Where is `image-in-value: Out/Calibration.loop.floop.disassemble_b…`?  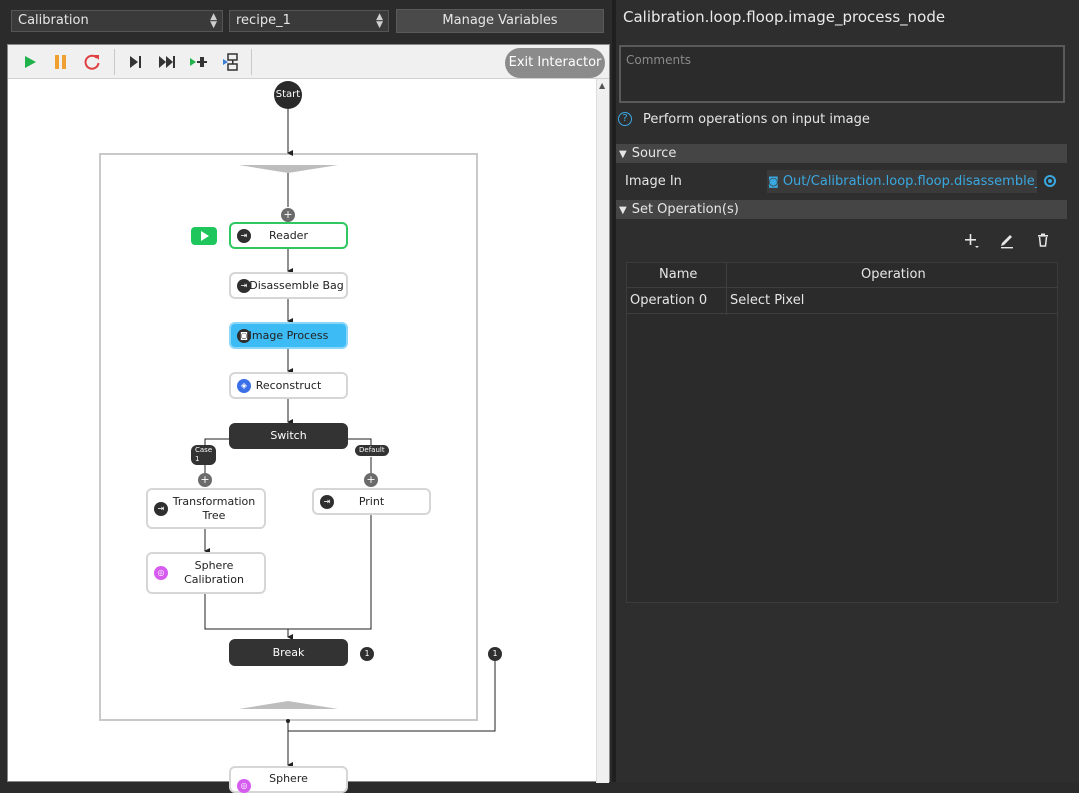
image-in-value: Out/Calibration.loop.floop.disassemble_b… is located at coordinates (909, 181).